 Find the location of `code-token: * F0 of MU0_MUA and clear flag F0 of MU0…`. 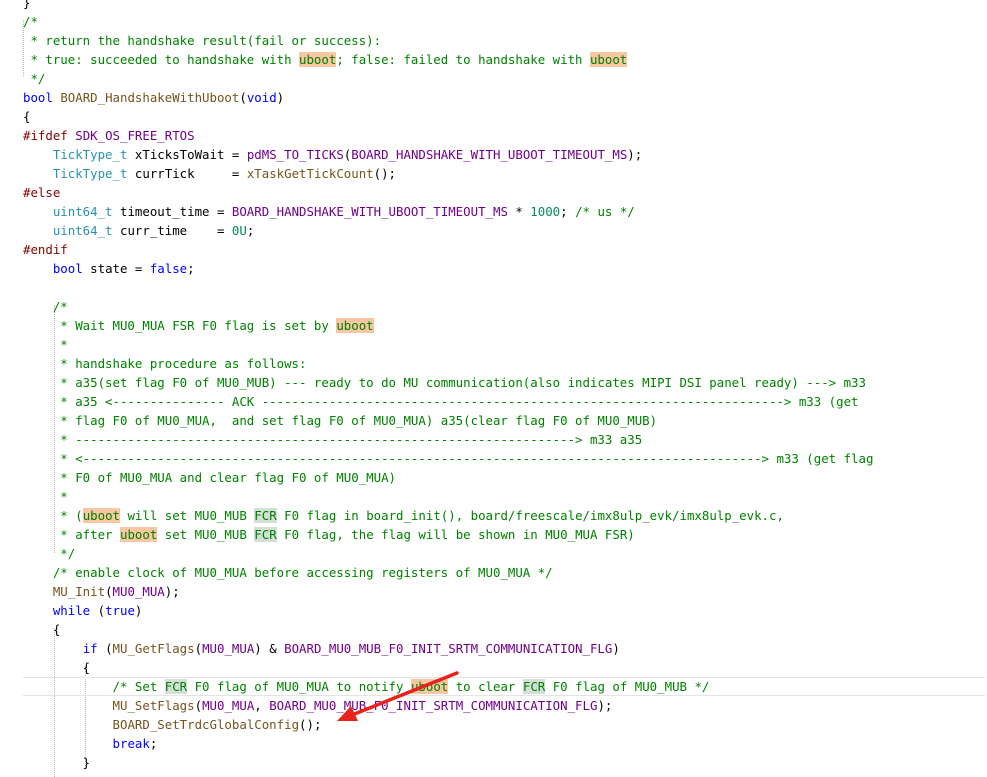

code-token: * F0 of MU0_MUA and clear flag F0 of MU0… is located at coordinates (209, 477).